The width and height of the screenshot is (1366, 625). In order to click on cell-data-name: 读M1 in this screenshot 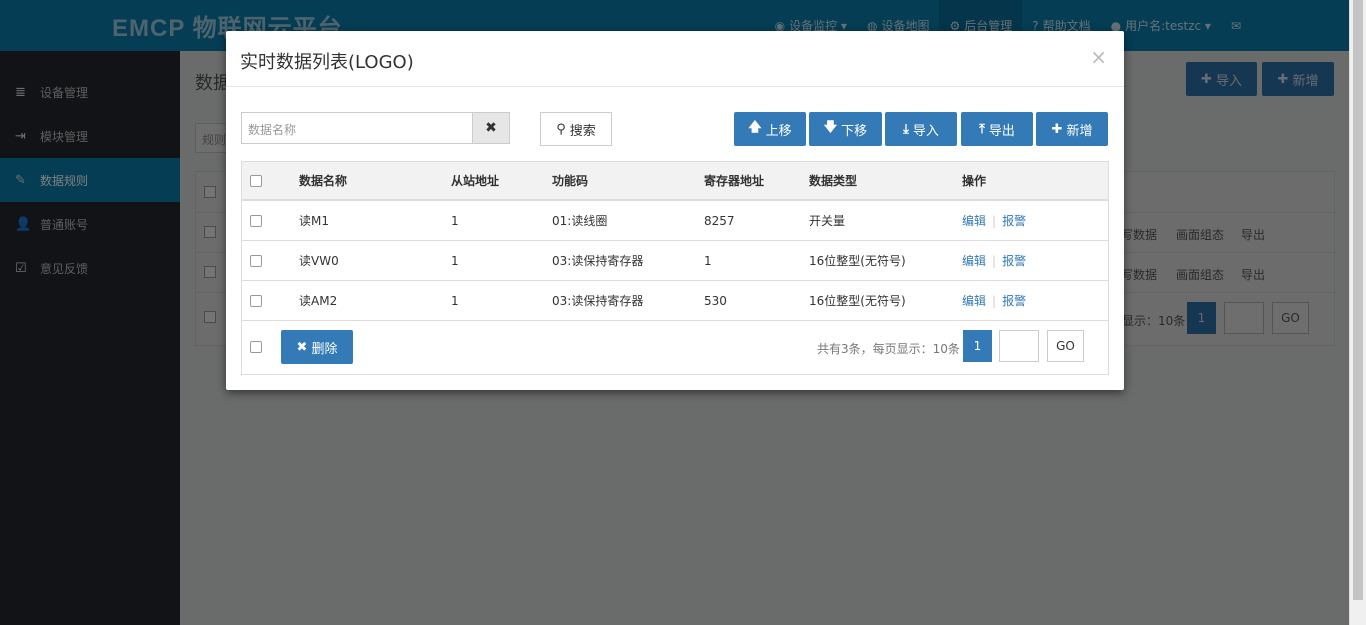, I will do `click(314, 221)`.